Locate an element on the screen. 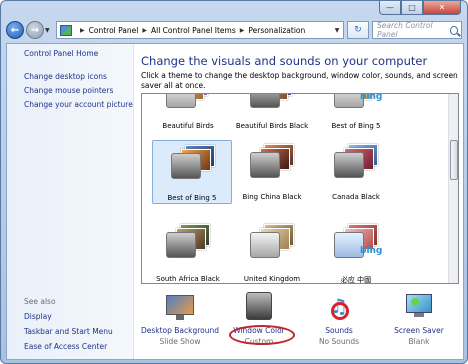  search-input: Search Control Panel is located at coordinates (417, 30).